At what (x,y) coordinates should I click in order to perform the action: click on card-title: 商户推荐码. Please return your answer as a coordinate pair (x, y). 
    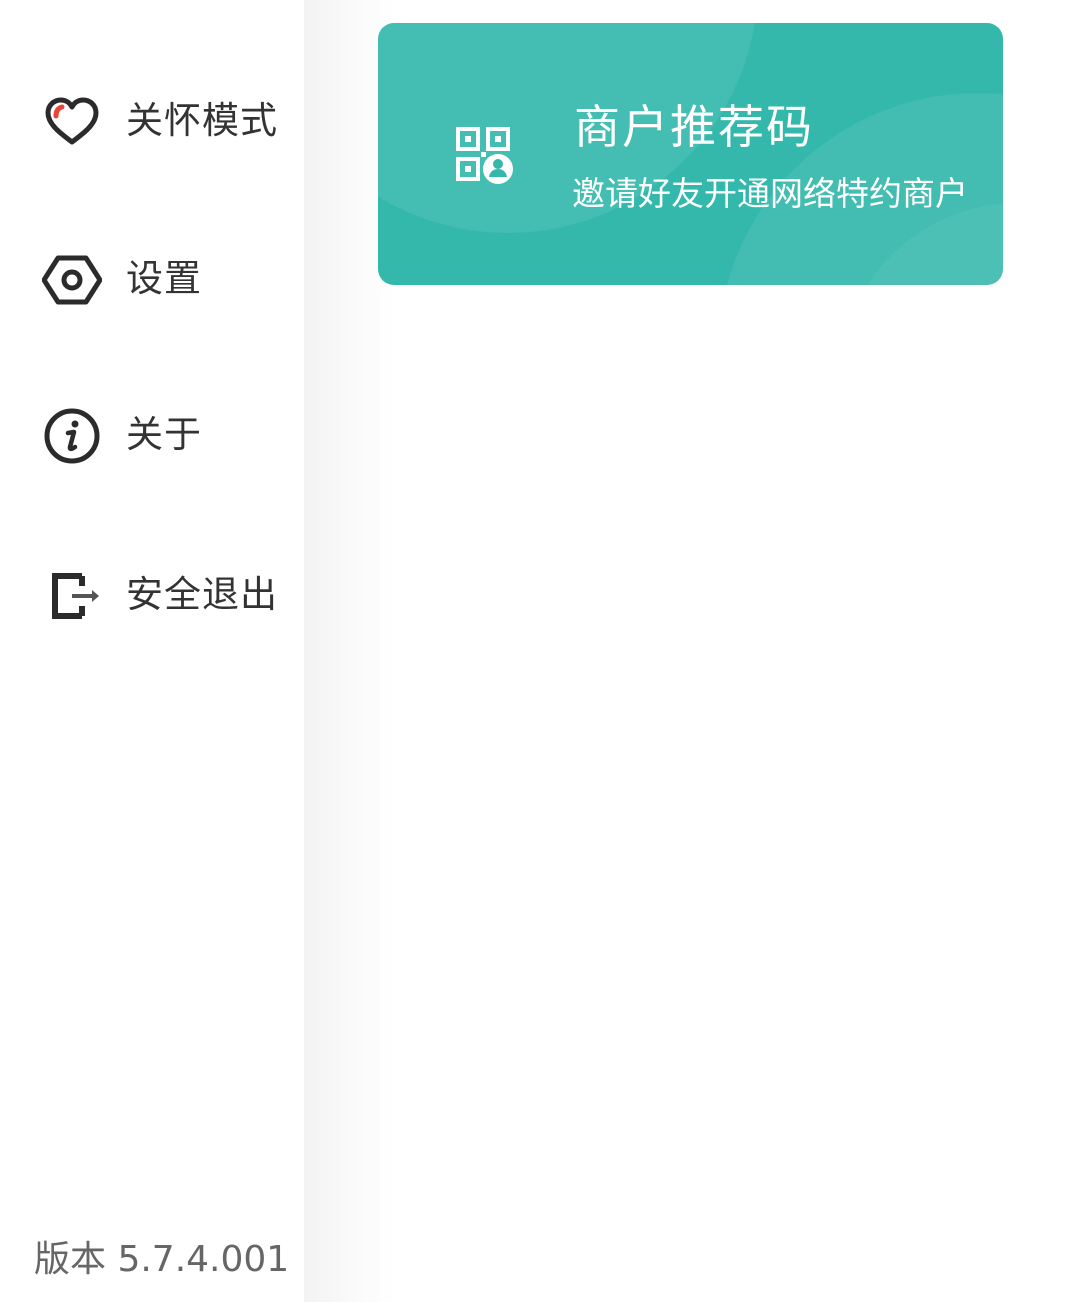
    Looking at the image, I should click on (694, 127).